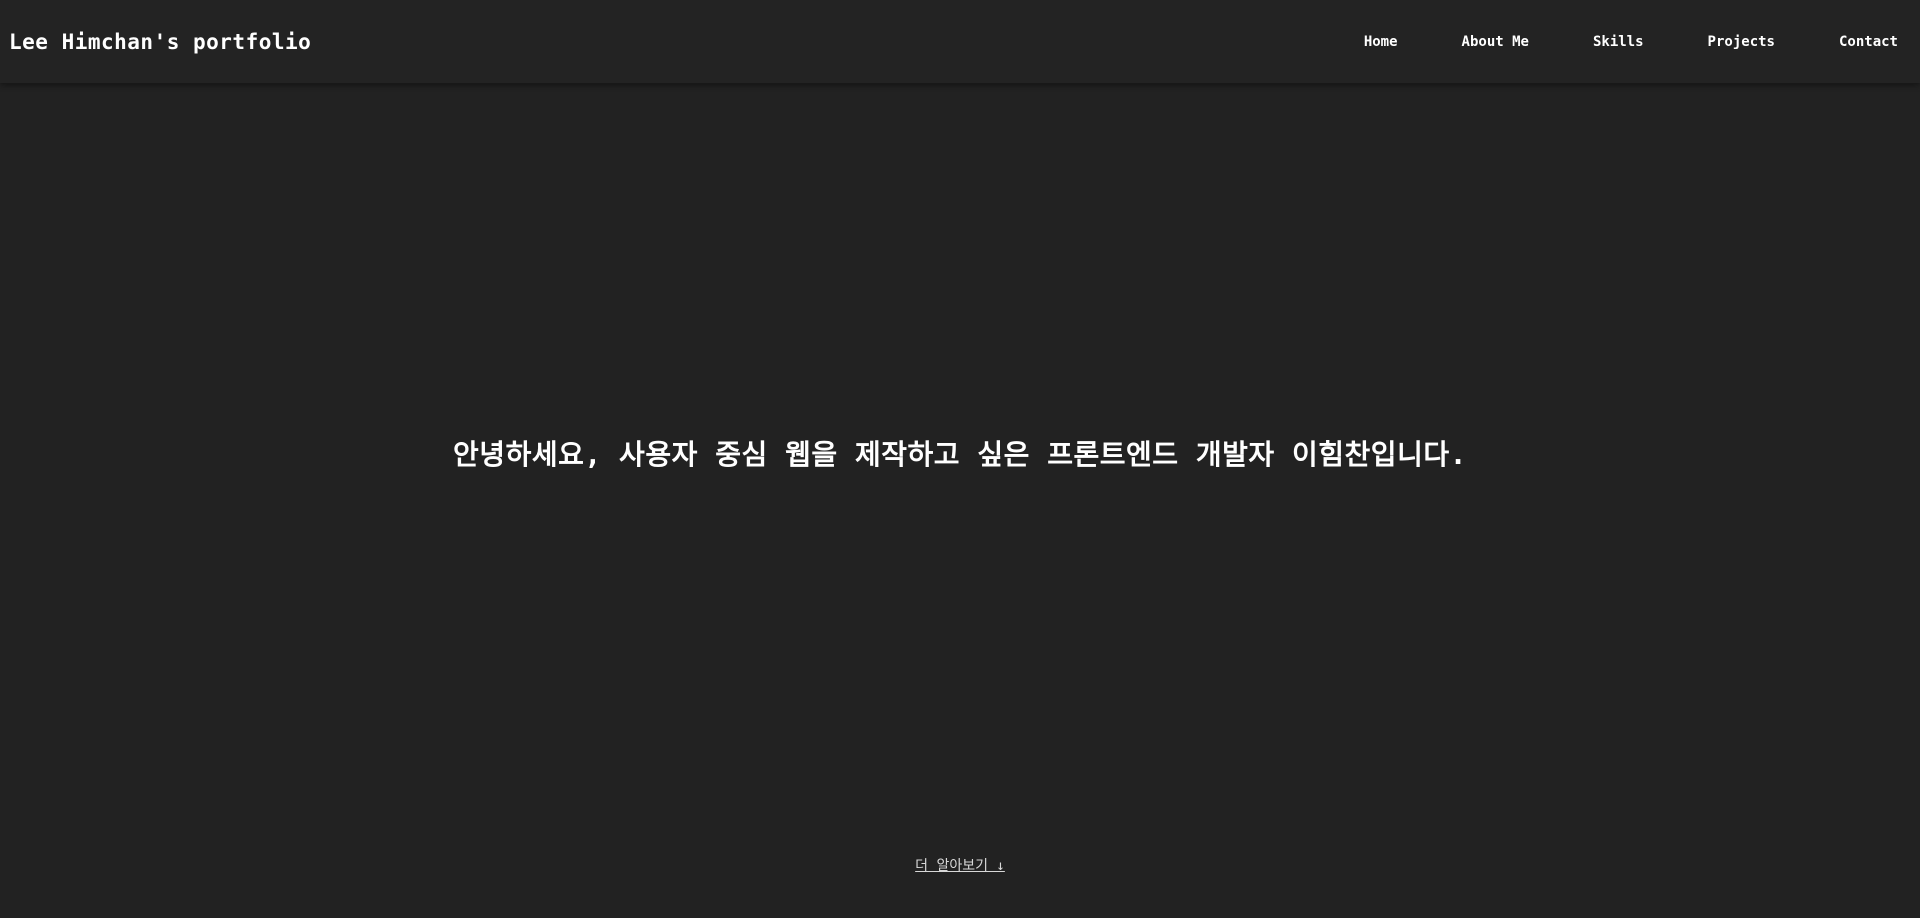 The width and height of the screenshot is (1920, 918). Describe the element at coordinates (160, 42) in the screenshot. I see `brand-logo-link: Lee Himchan's portfolio` at that location.